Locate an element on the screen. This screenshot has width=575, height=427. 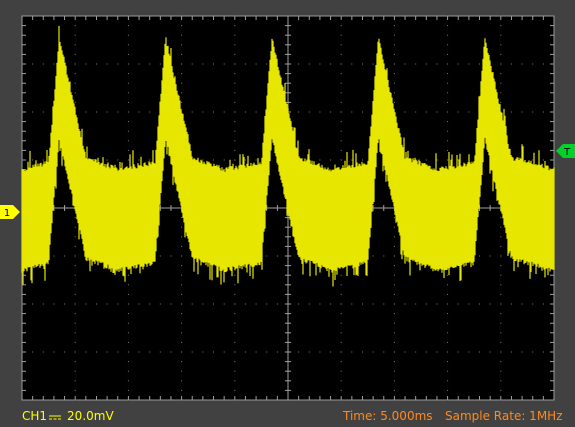
ch1-scale-readout: CH1 20.0mV is located at coordinates (68, 416).